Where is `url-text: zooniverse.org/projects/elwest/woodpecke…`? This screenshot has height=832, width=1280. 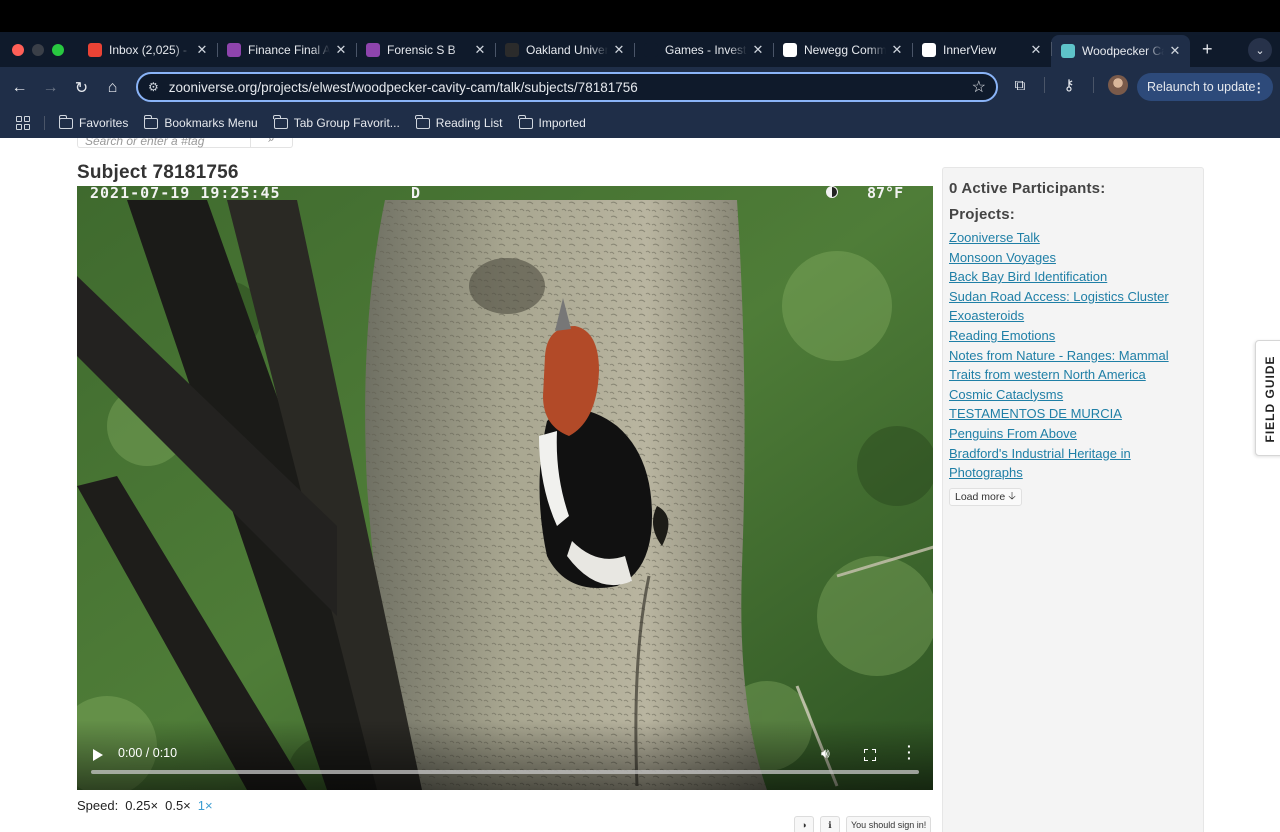
url-text: zooniverse.org/projects/elwest/woodpecke… is located at coordinates (570, 87).